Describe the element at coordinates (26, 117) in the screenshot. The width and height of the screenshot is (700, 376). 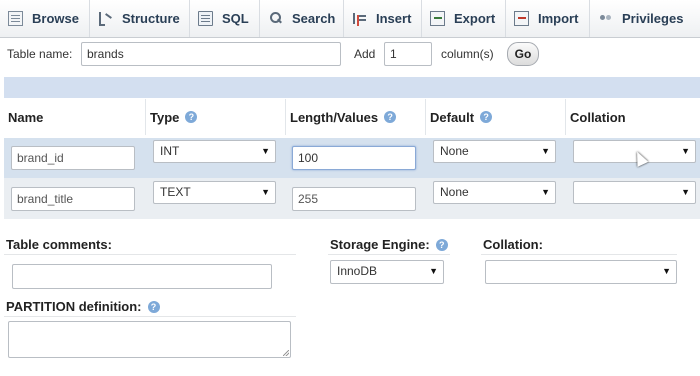
I see `header-label: Name` at that location.